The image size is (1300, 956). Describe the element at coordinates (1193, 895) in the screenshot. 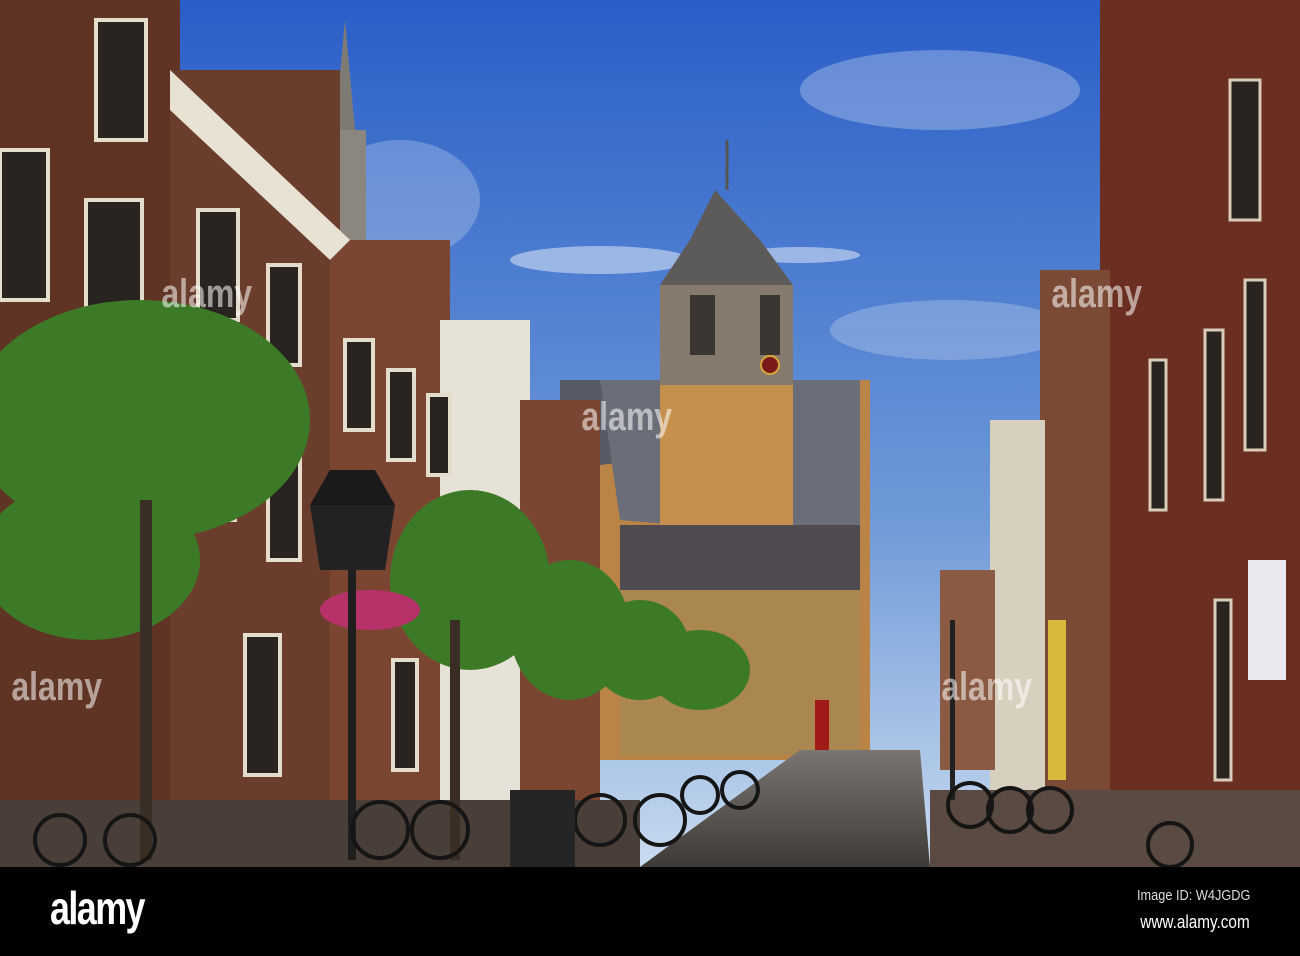

I see `image-id: Image ID: W4JGDG` at that location.